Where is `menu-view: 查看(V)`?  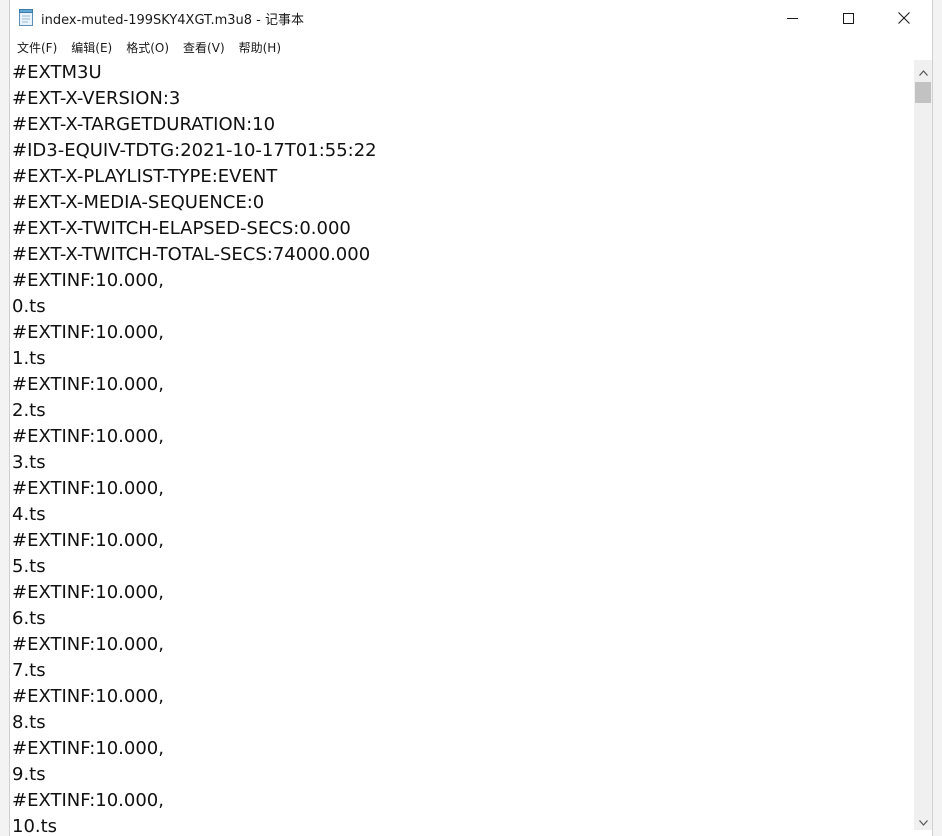
menu-view: 查看(V) is located at coordinates (204, 48).